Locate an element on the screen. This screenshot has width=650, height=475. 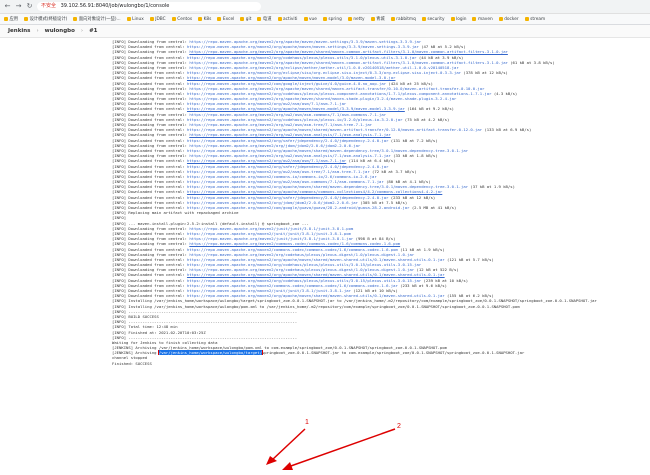
bookmark-item: docker is located at coordinates (508, 19).